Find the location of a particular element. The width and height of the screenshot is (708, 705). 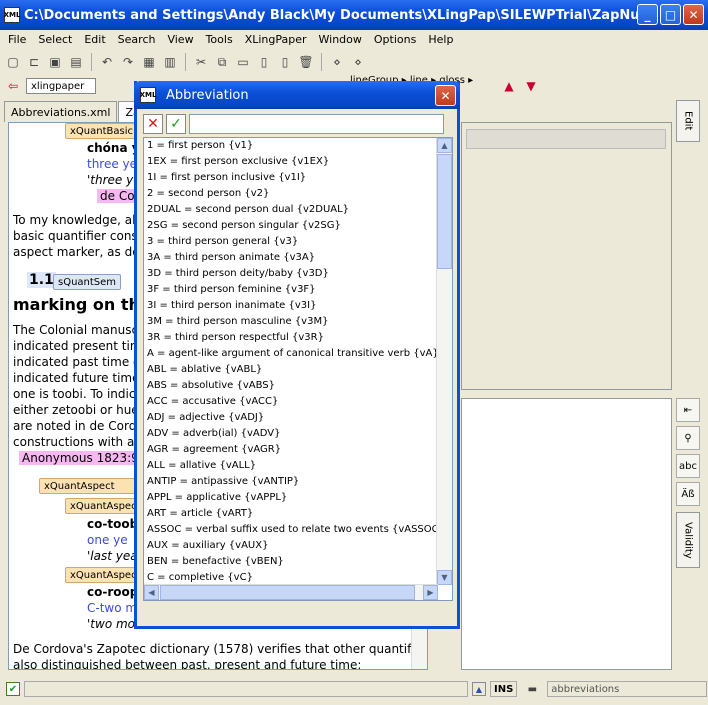

list-horizontal-scrollbar: ◀ ▶ is located at coordinates (291, 592).